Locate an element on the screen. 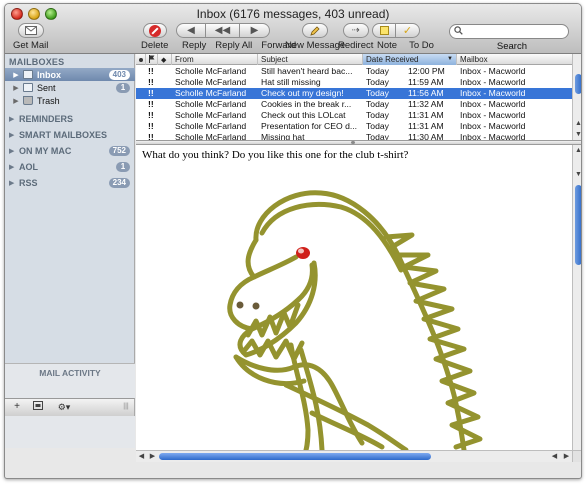 Image resolution: width=586 pixels, height=484 pixels. cell-subject: Hat still missing is located at coordinates (291, 82).